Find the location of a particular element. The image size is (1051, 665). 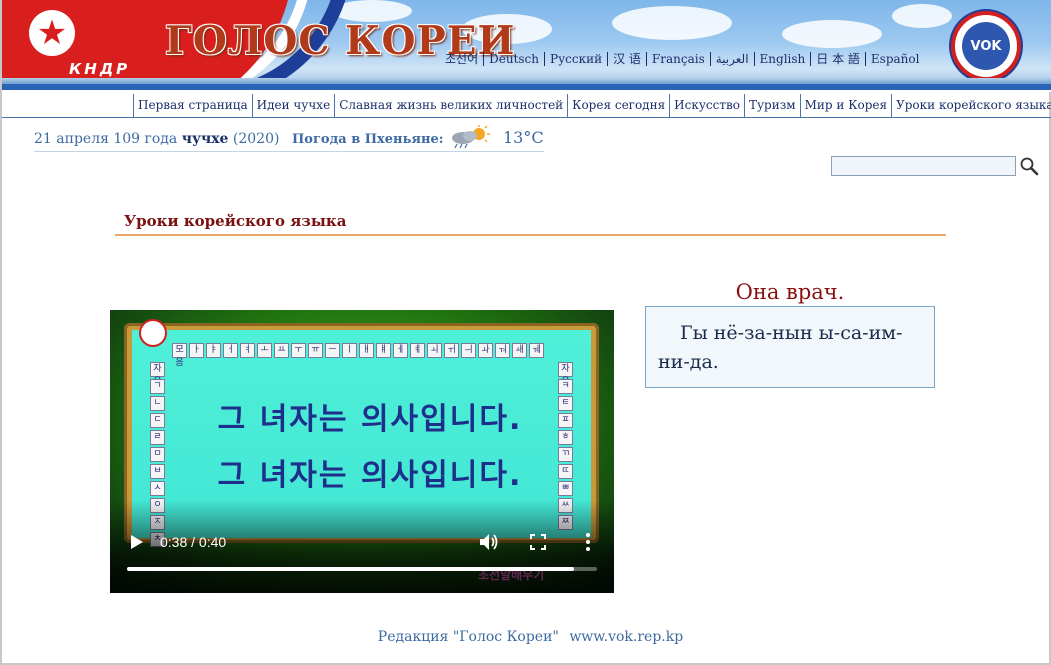

vowel-cell: ㅒ is located at coordinates (383, 350).